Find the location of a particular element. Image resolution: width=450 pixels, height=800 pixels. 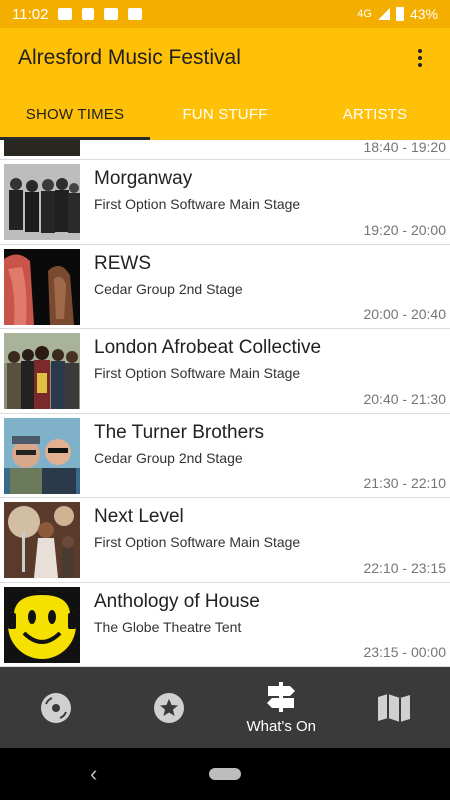

event-time: 23:15 - 00:00 is located at coordinates (404, 652).